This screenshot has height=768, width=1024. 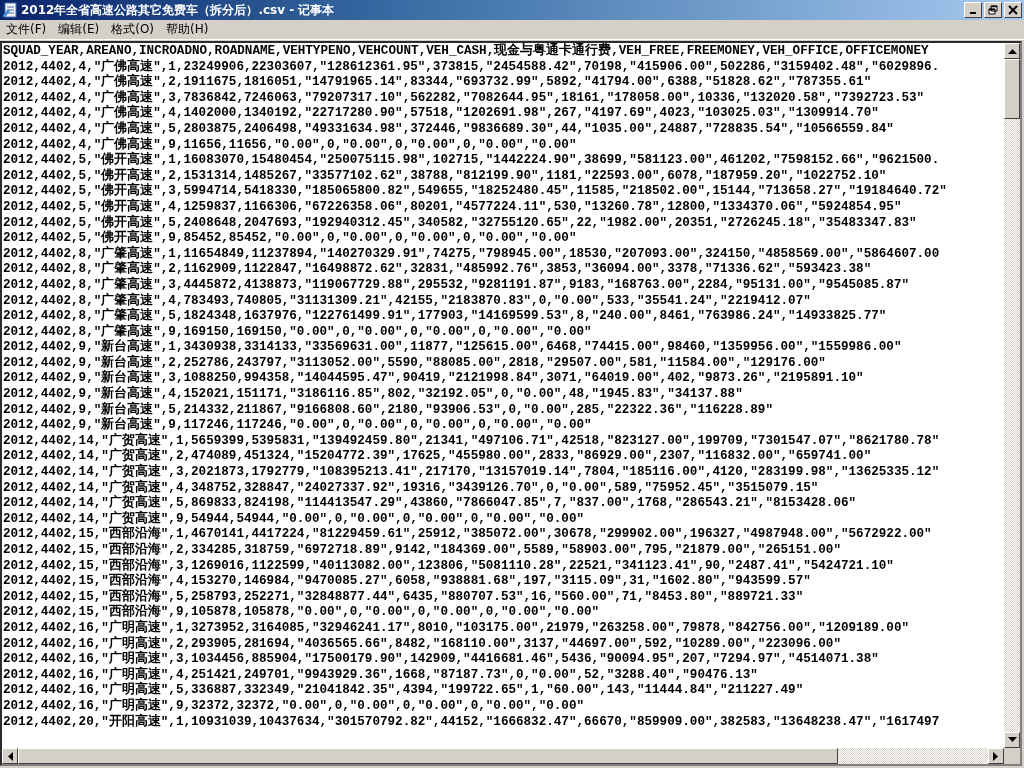 I want to click on menu-item: 文件(F), so click(x=28, y=29).